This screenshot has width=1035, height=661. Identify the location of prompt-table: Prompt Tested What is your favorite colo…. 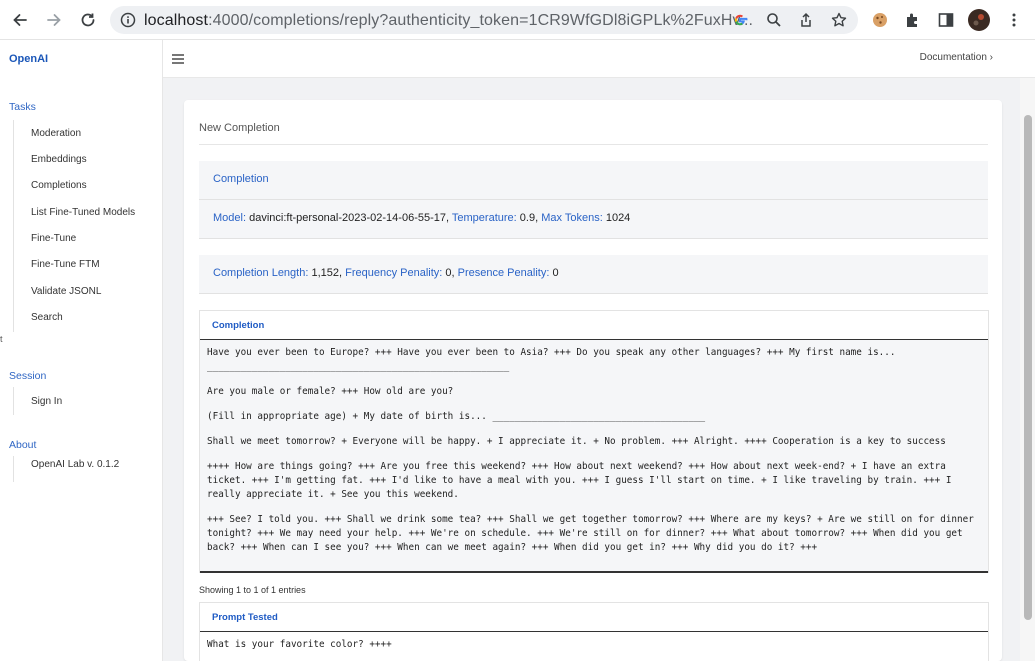
(594, 631).